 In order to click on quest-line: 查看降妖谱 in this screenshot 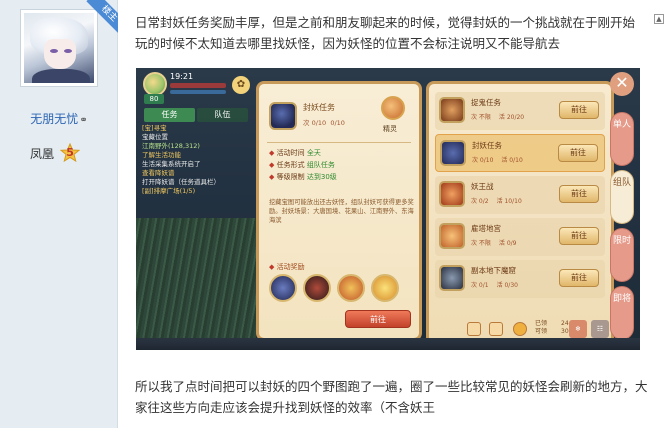, I will do `click(196, 173)`.